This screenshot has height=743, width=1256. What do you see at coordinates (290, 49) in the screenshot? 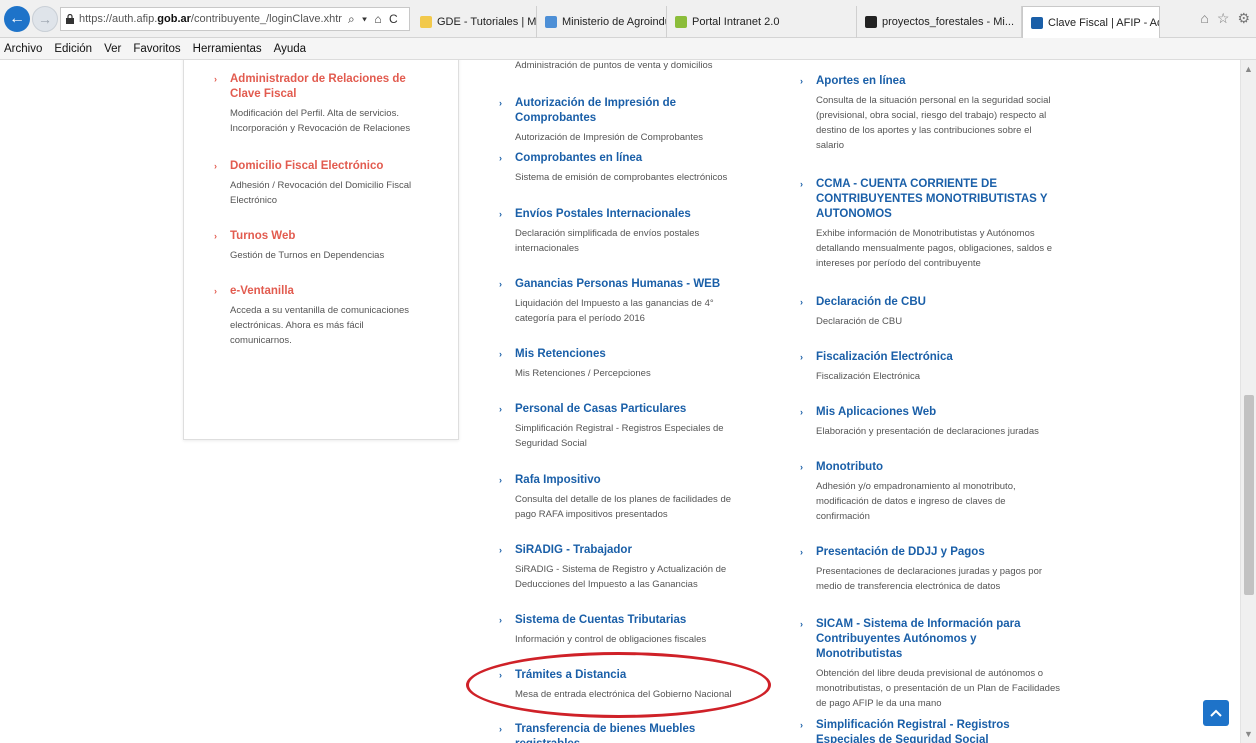
I see `menu-ayuda: Ayuda` at bounding box center [290, 49].